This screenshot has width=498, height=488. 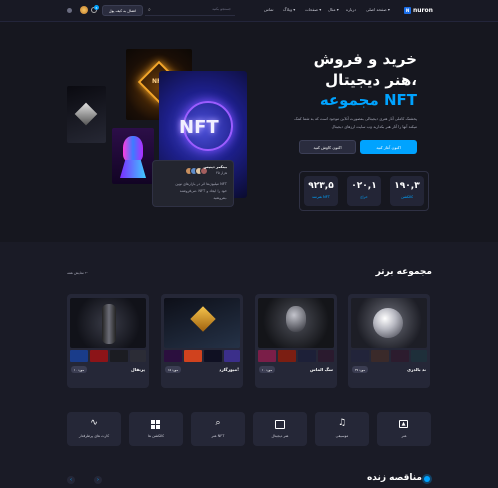 I want to click on collection-card: میوزگارد! ۱۵ مورد, so click(x=202, y=341).